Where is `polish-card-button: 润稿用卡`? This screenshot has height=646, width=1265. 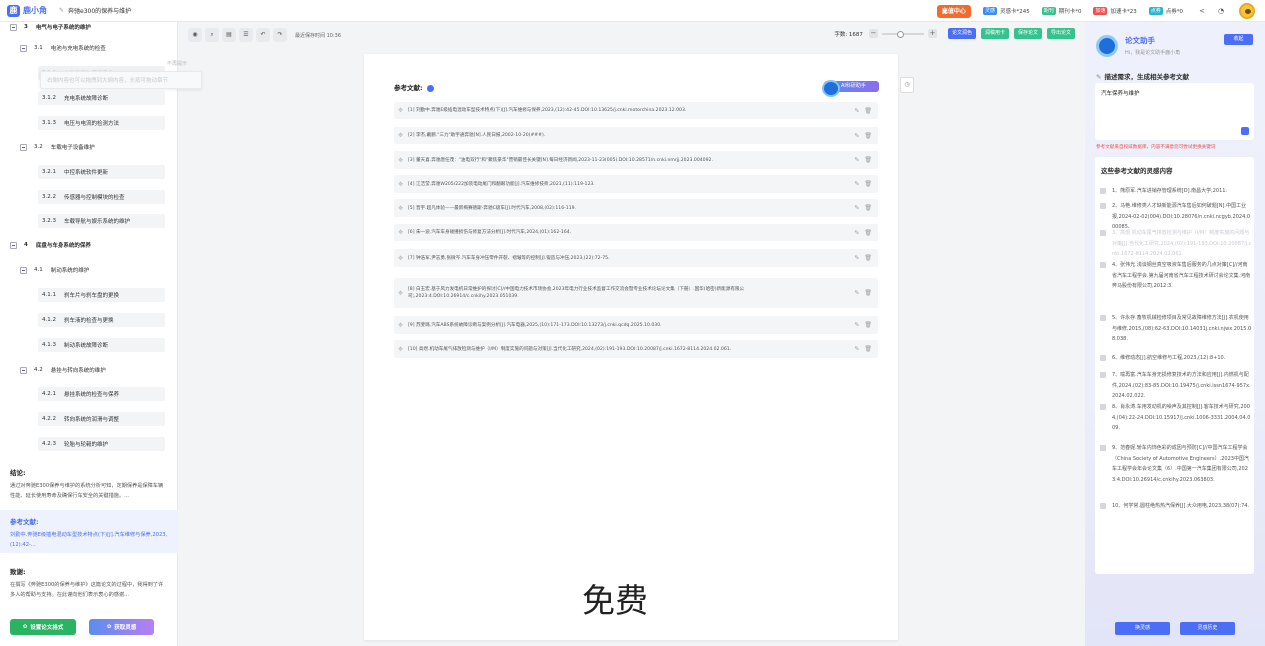
polish-card-button: 润稿用卡 is located at coordinates (994, 33).